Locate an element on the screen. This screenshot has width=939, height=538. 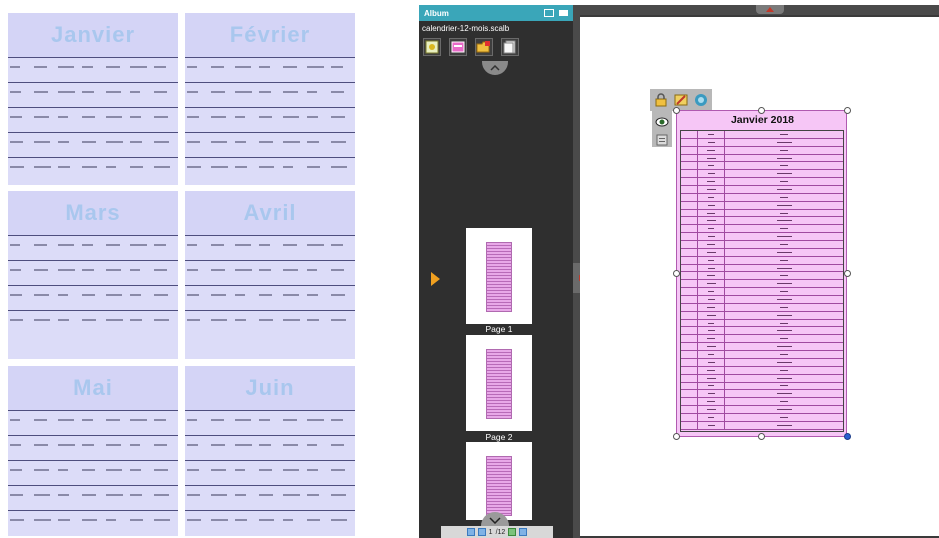
collapse-toolbar-button is located at coordinates (495, 68).